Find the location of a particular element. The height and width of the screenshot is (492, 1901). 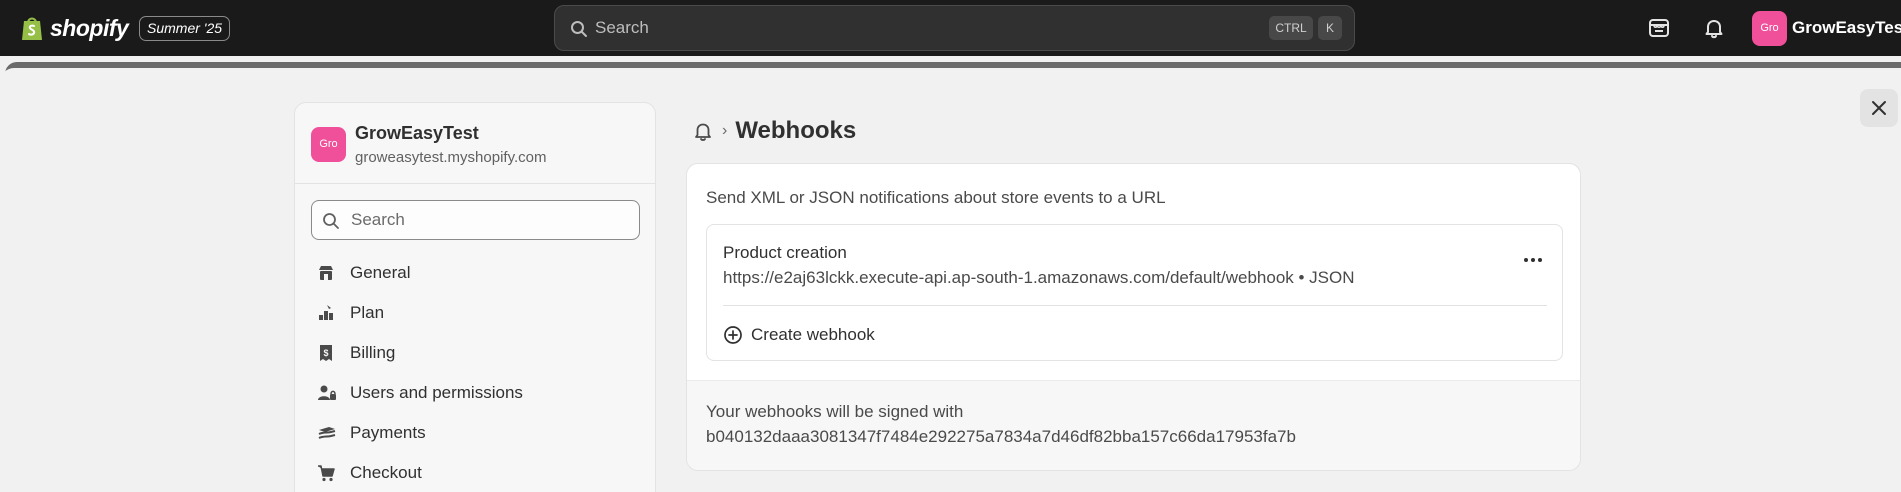

shopify-wordmark: shopify is located at coordinates (89, 27).